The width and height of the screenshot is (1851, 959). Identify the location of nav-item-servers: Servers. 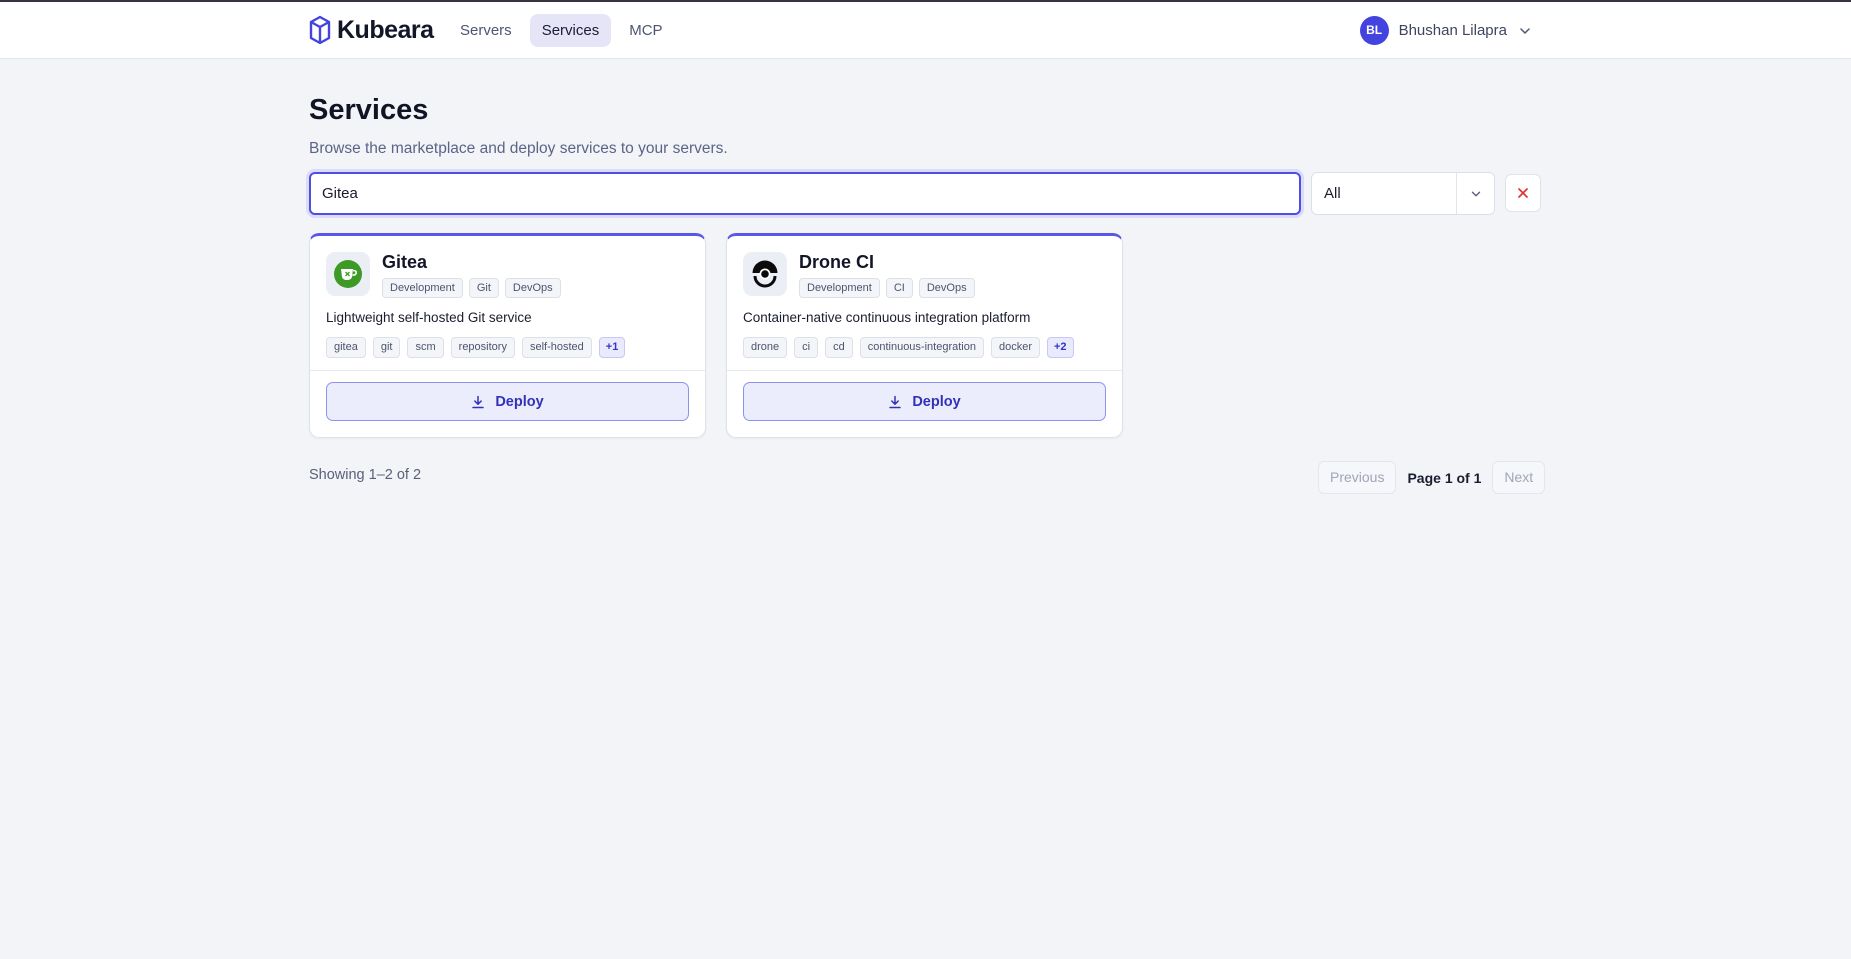
(486, 30).